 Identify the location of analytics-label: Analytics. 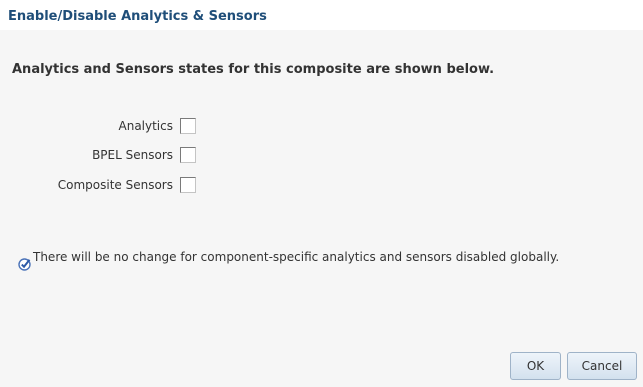
(146, 126).